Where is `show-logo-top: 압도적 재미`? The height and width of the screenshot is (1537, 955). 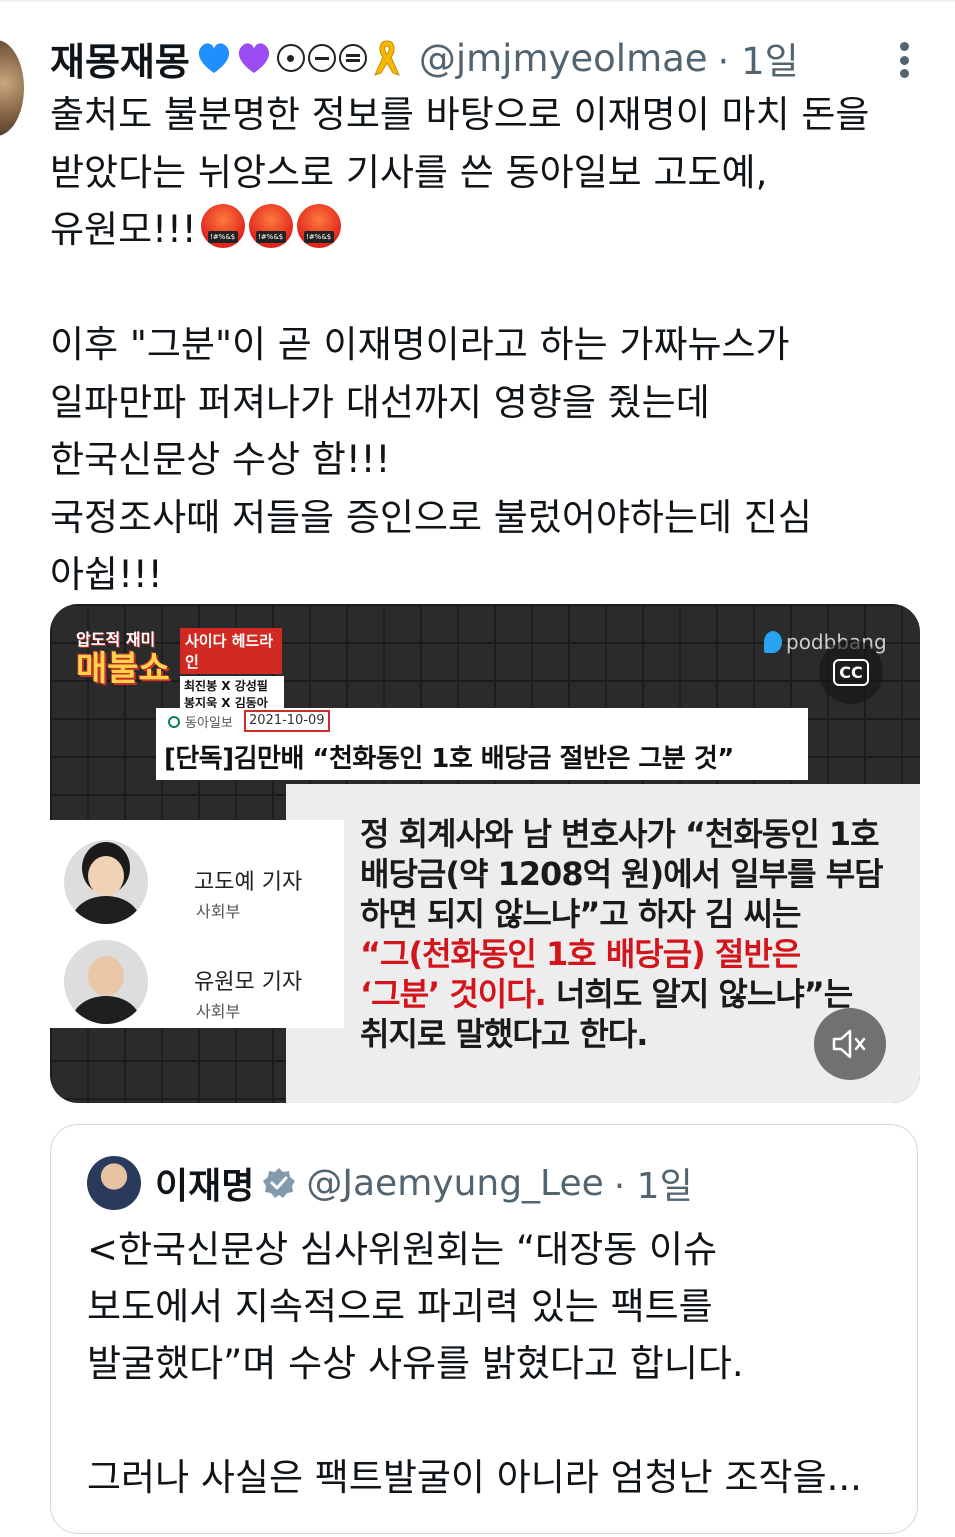
show-logo-top: 압도적 재미 is located at coordinates (116, 639).